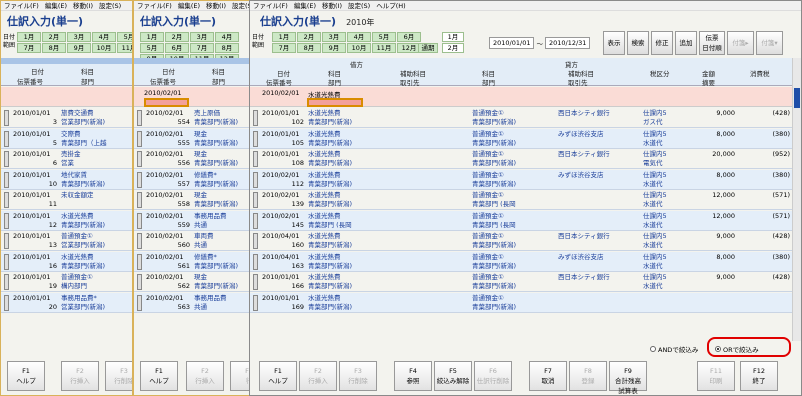 This screenshot has width=802, height=396. I want to click on function-key-f12: F12 終了, so click(759, 376).